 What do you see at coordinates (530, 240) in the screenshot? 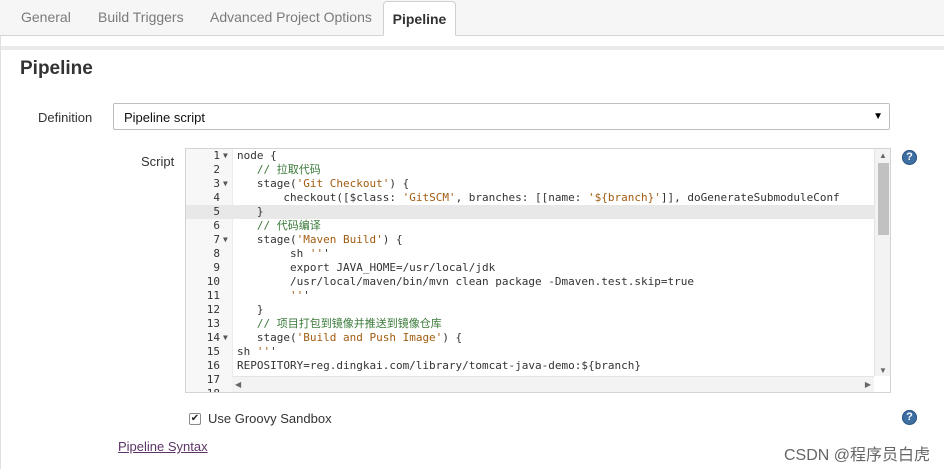
I see `code-line: 7 ▼ stage('Maven Build') {` at bounding box center [530, 240].